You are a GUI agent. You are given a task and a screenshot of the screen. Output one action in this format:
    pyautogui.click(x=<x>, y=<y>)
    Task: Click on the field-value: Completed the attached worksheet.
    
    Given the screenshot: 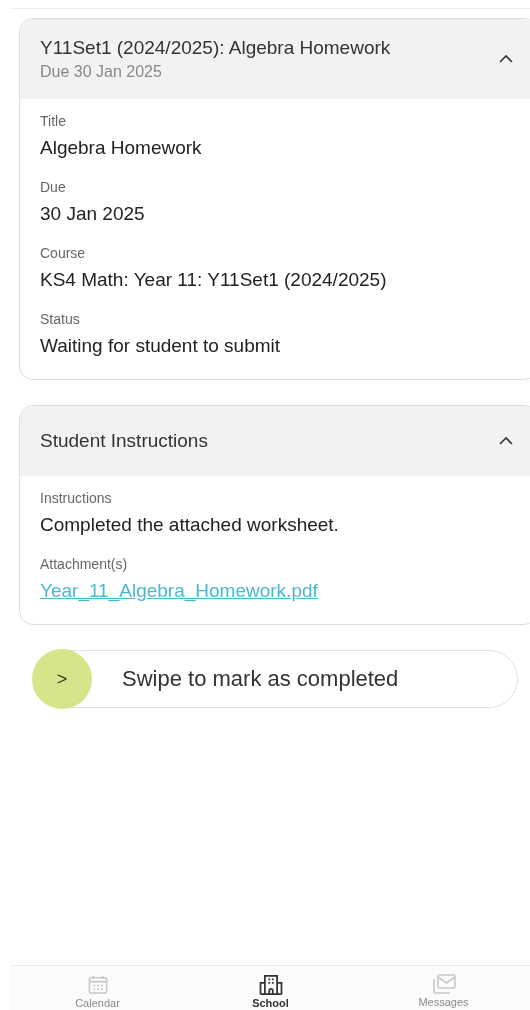 What is the action you would take?
    pyautogui.click(x=189, y=525)
    